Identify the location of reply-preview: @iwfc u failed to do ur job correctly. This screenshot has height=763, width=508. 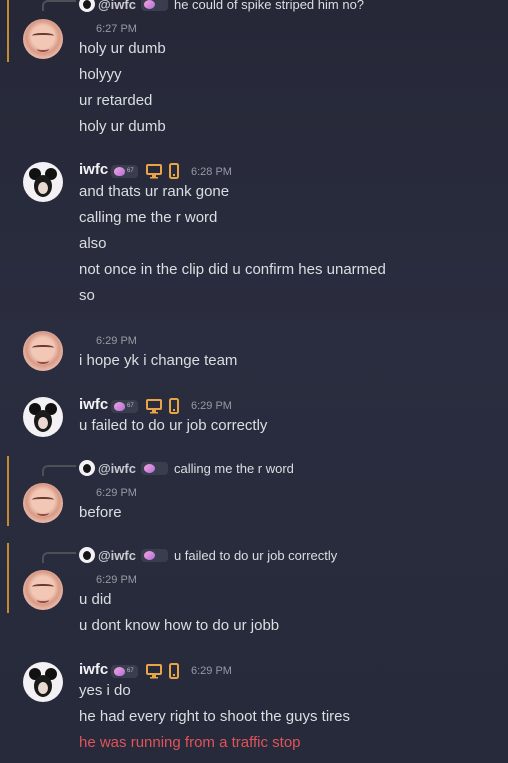
(208, 555).